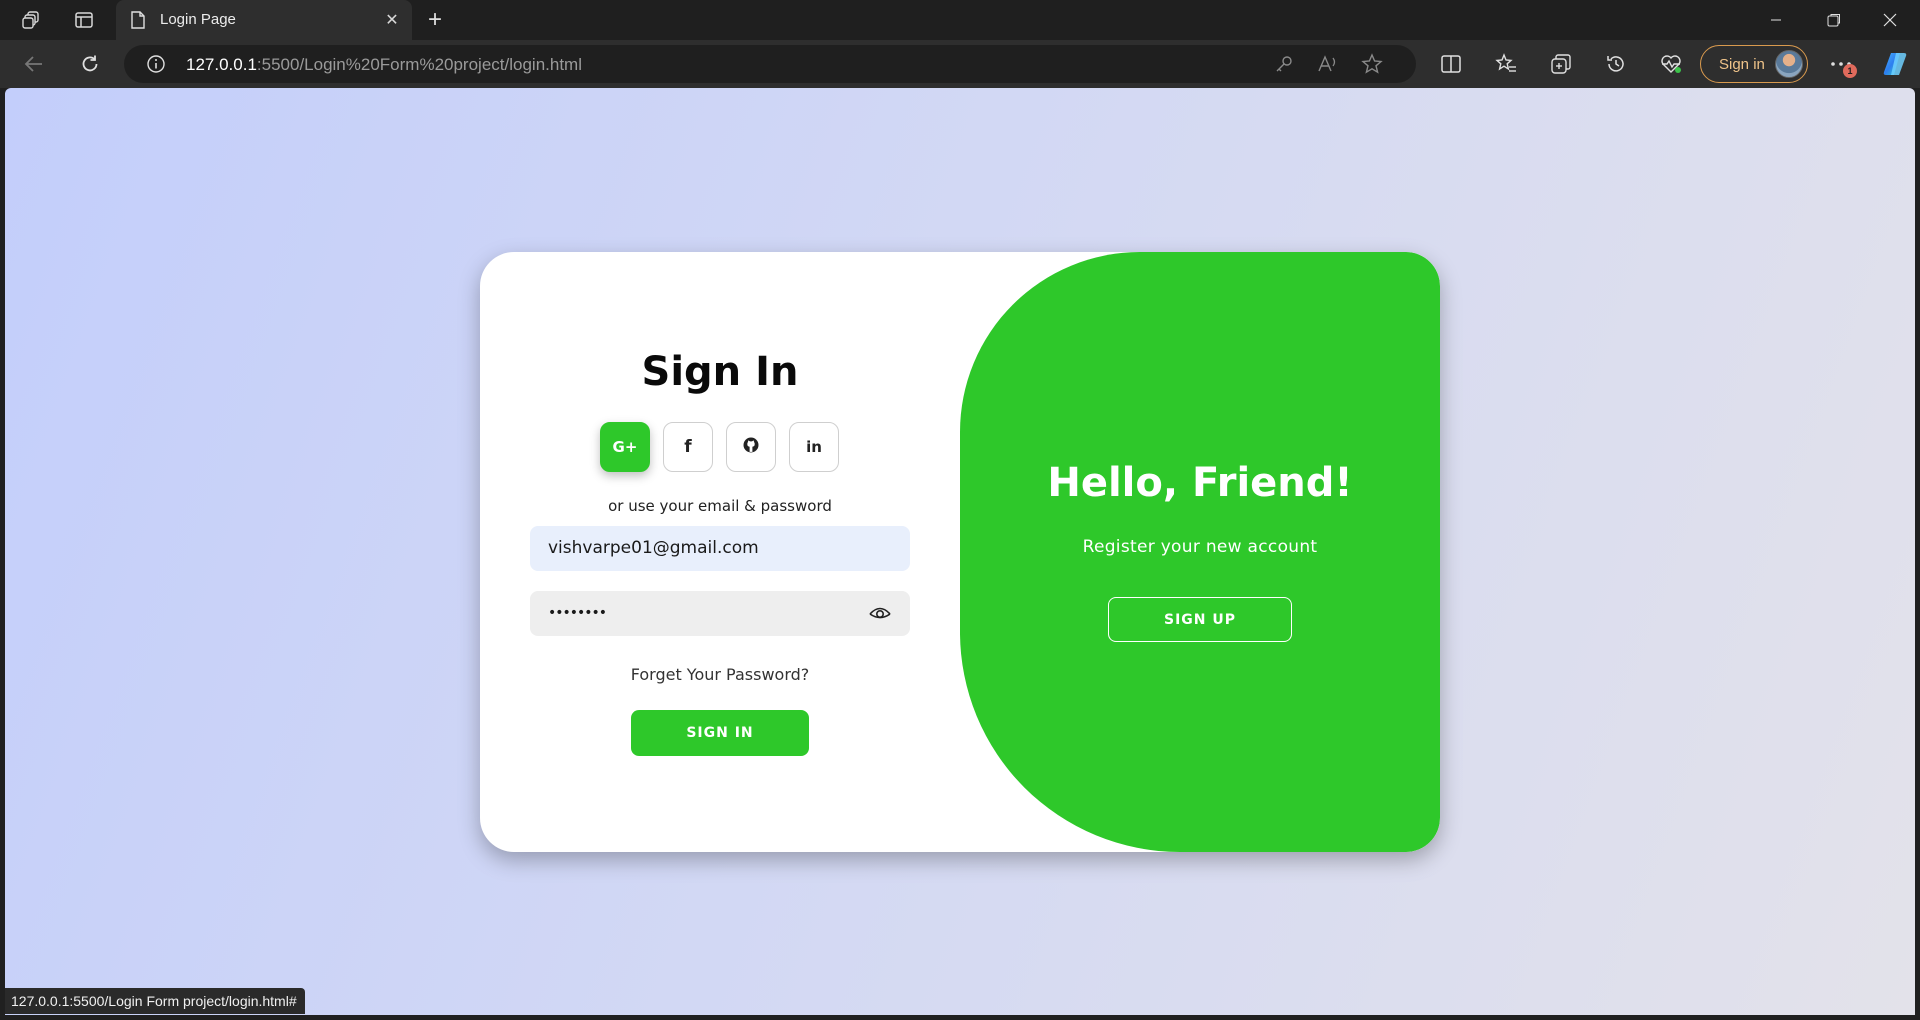 This screenshot has height=1020, width=1920. I want to click on signin-button: SIGN IN, so click(720, 733).